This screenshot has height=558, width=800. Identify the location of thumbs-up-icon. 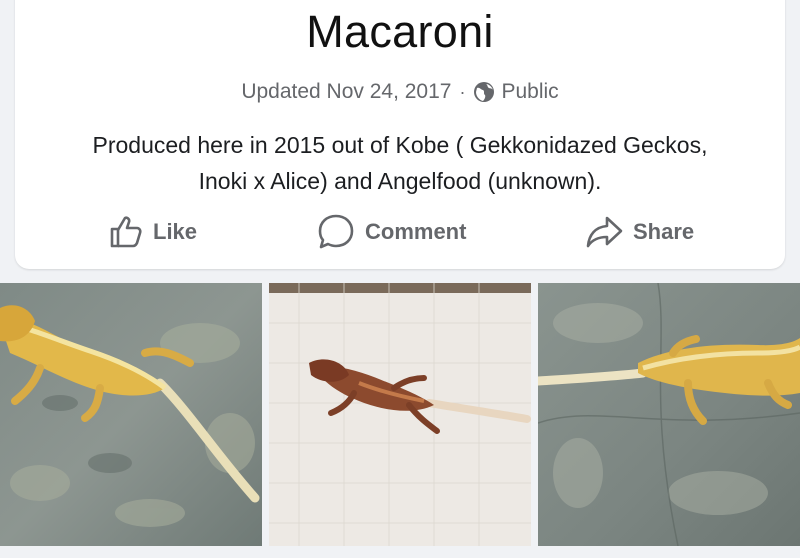
(126, 232).